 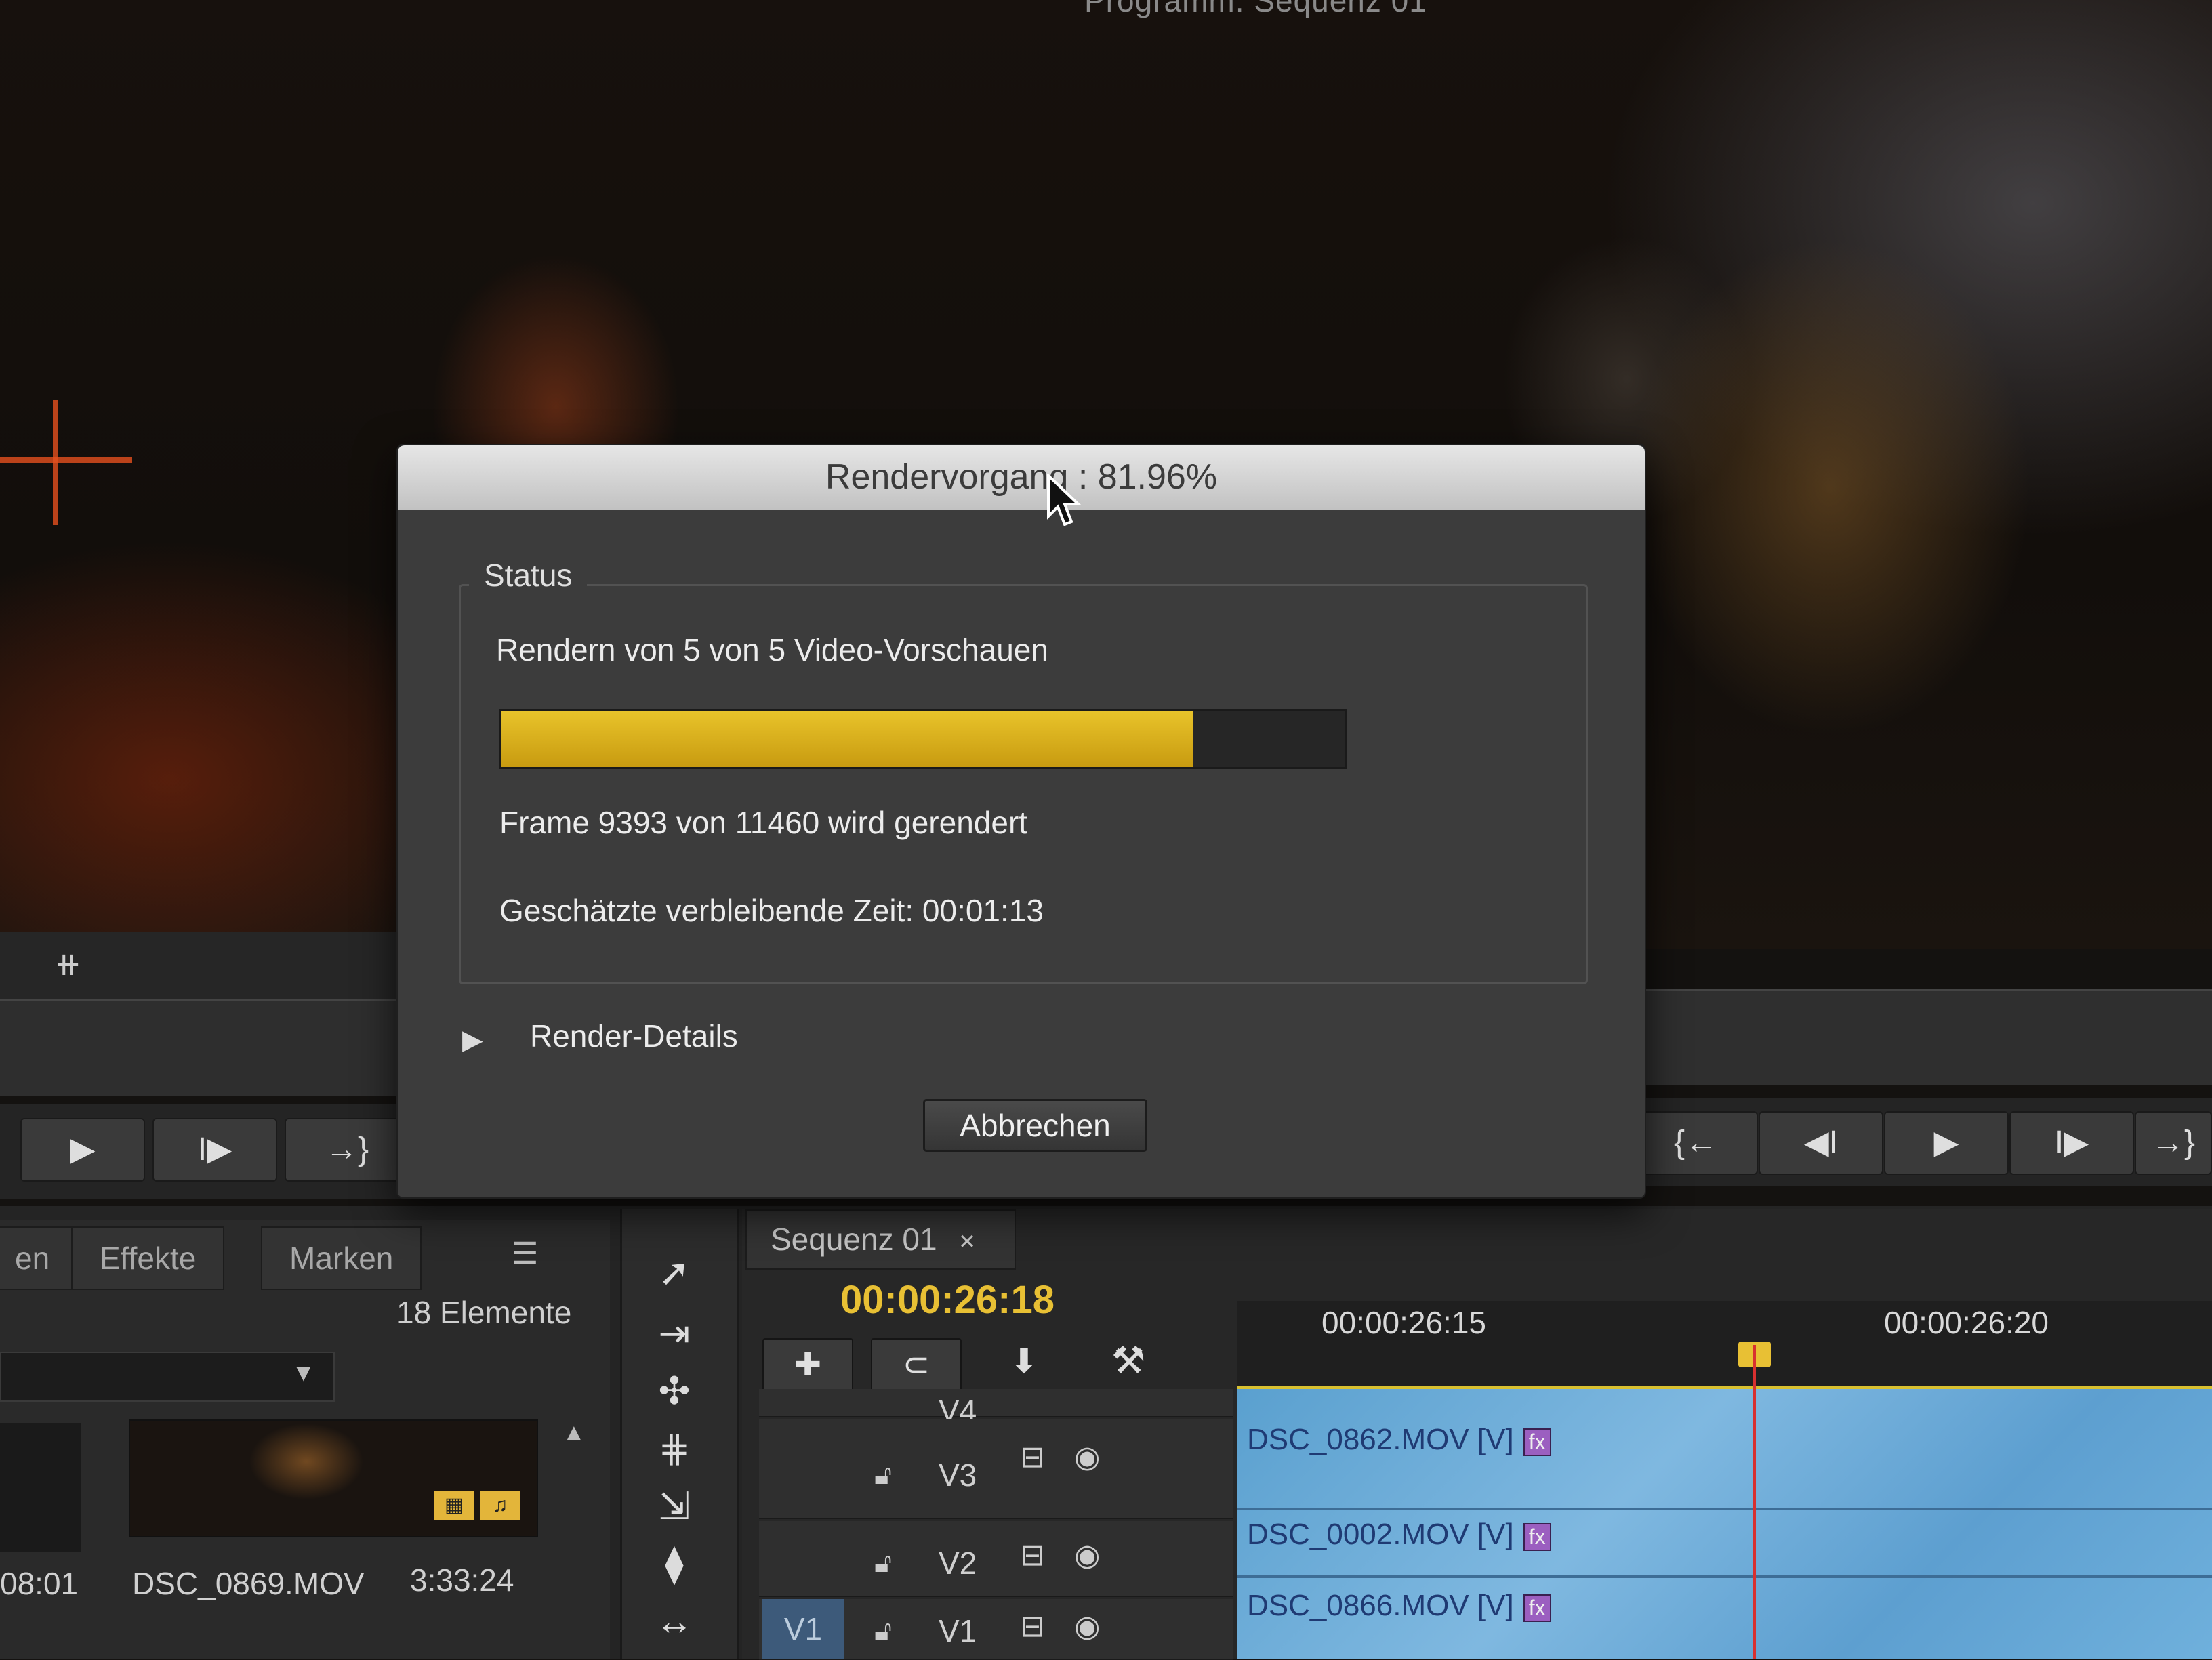 I want to click on crosshair-vertical, so click(x=56, y=462).